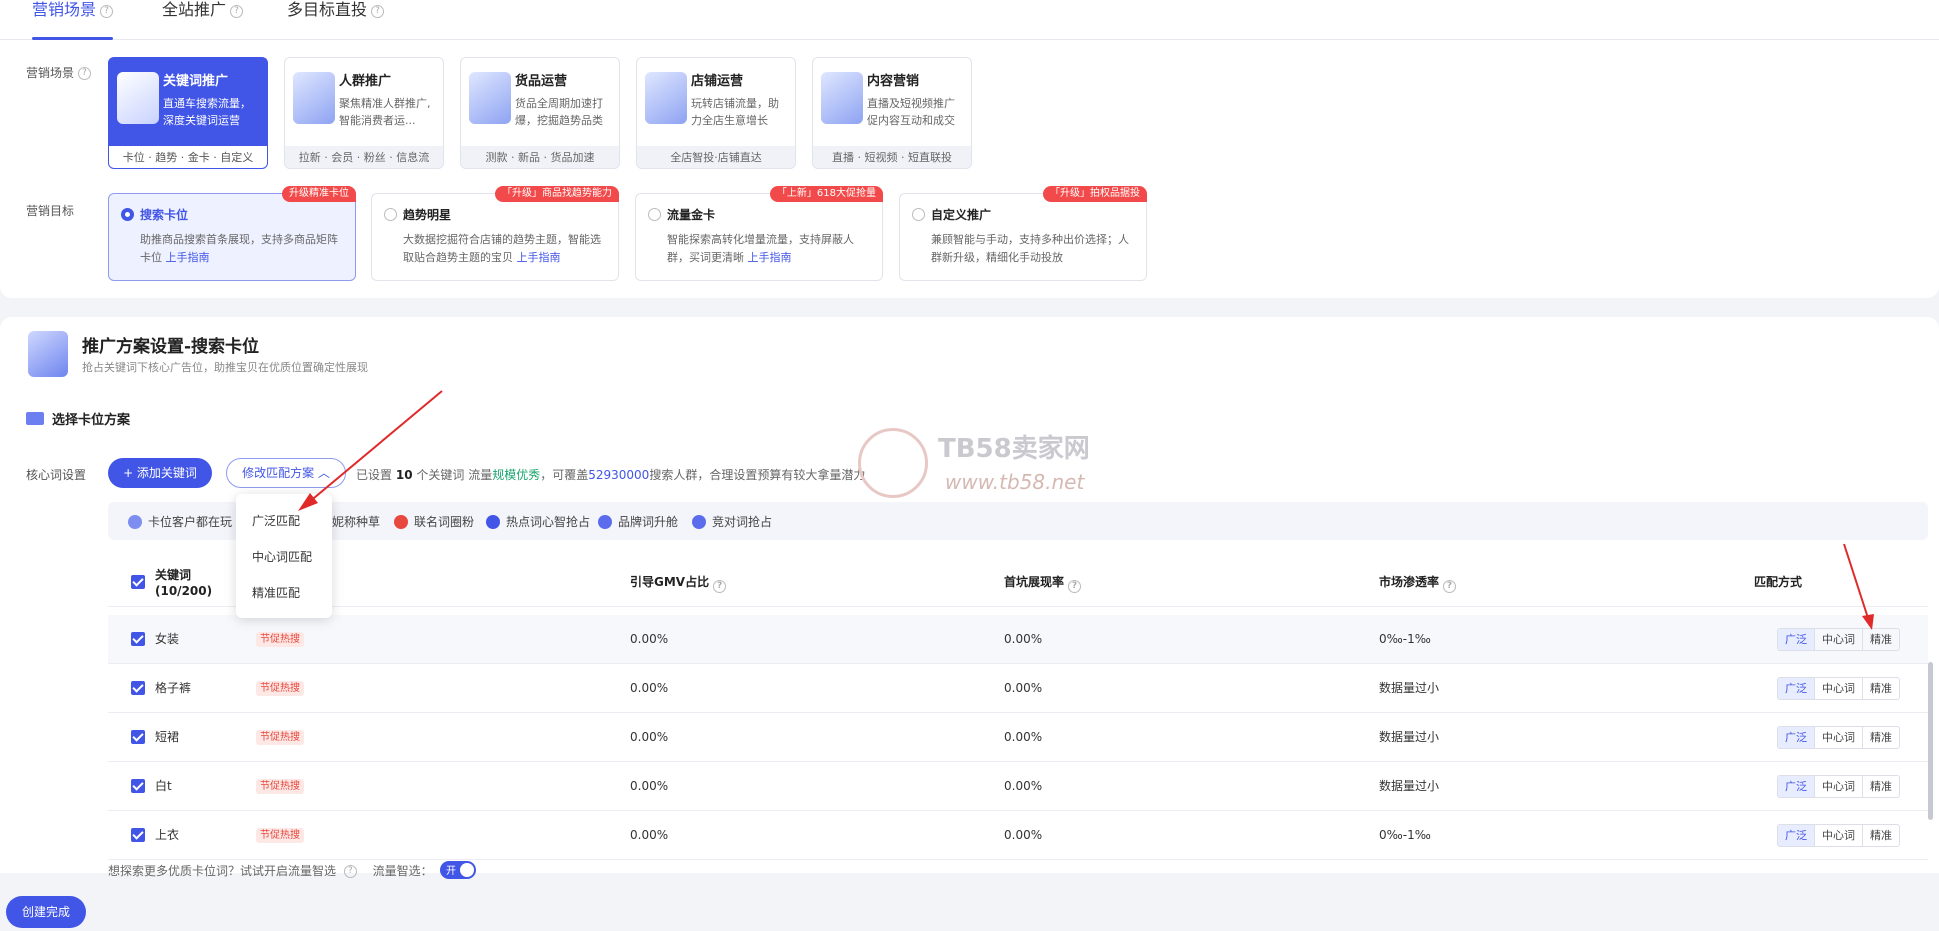 The width and height of the screenshot is (1939, 931). I want to click on tip-seeding: 妮称种草, so click(356, 521).